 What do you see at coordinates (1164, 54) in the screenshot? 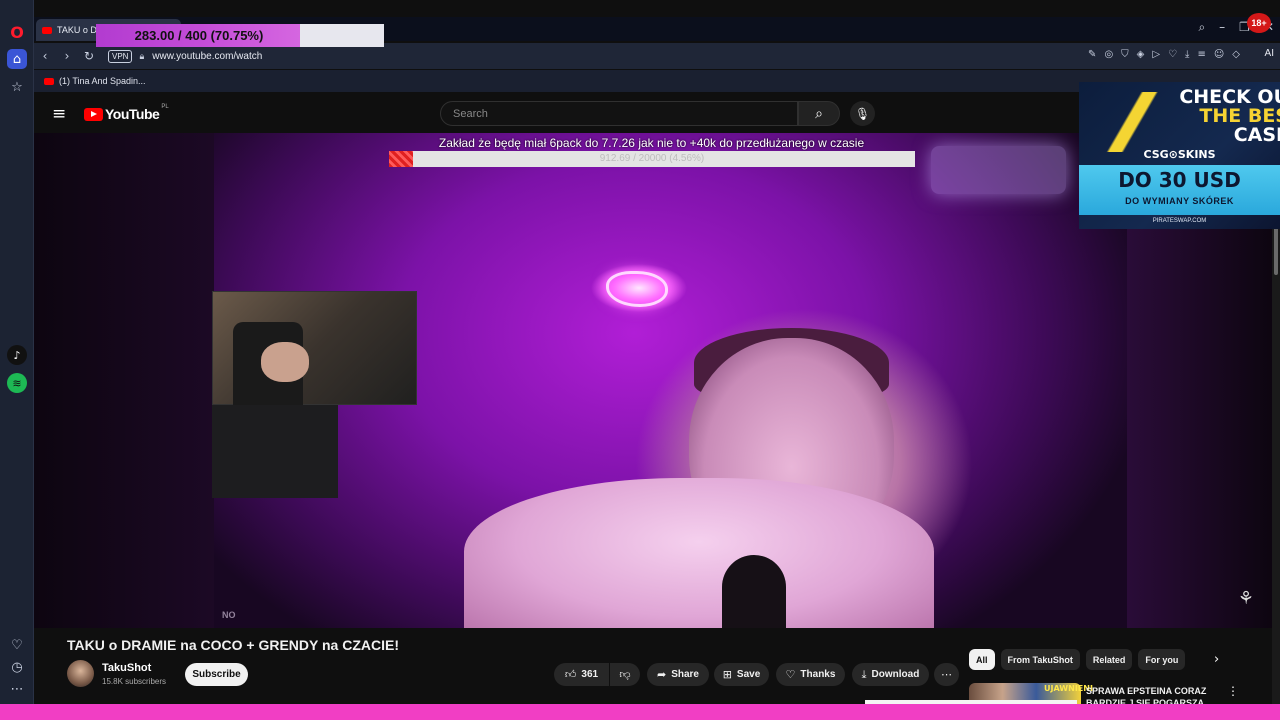
I see `toolbar-icons: ✎ ◎ ⛉ ◈ ▷ ♡ ⤓ ≡ ☺ ◇` at bounding box center [1164, 54].